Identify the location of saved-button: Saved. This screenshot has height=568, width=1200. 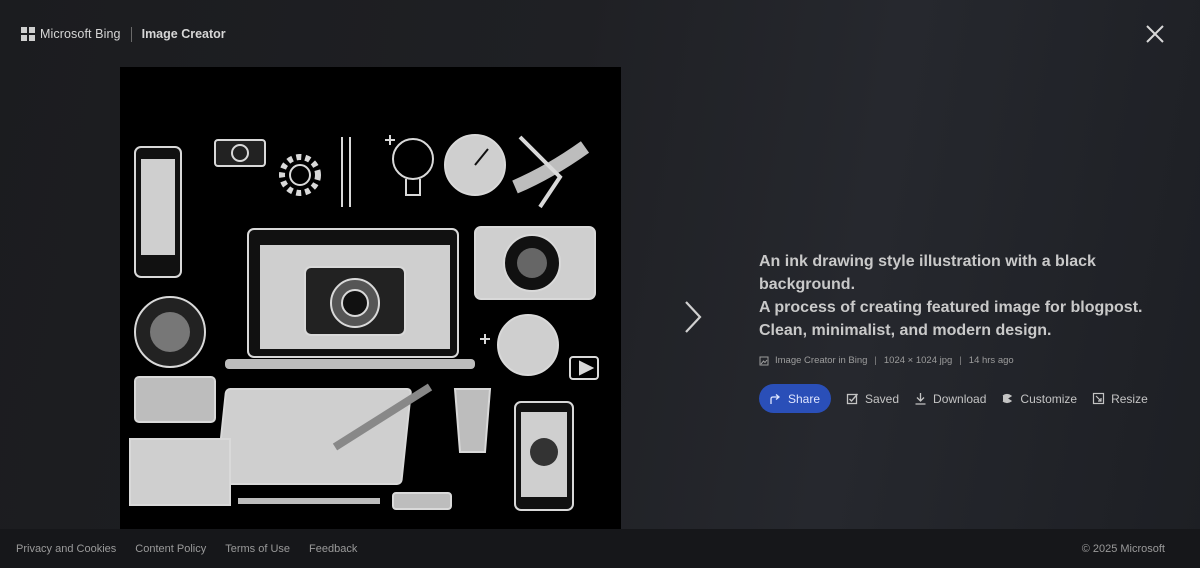
(872, 399).